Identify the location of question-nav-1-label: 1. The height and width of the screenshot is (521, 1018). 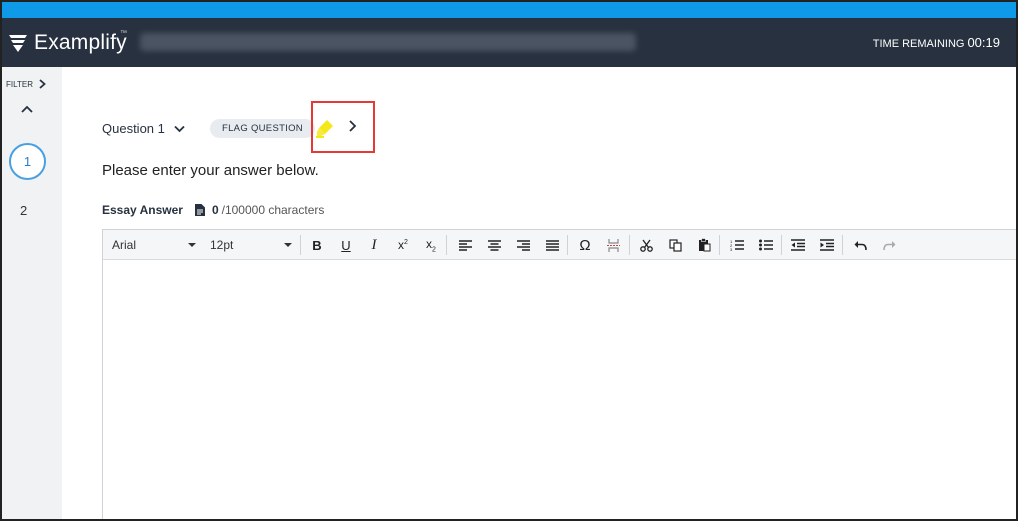
(27, 161).